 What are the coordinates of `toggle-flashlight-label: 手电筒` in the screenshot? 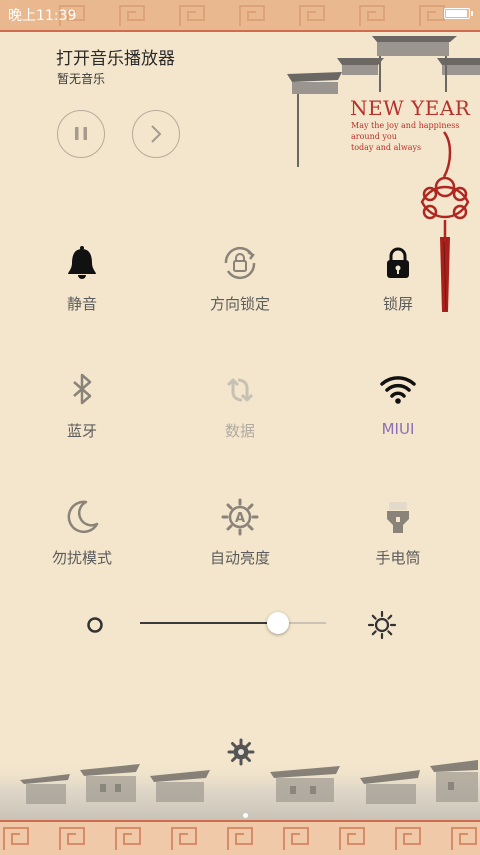 It's located at (398, 558).